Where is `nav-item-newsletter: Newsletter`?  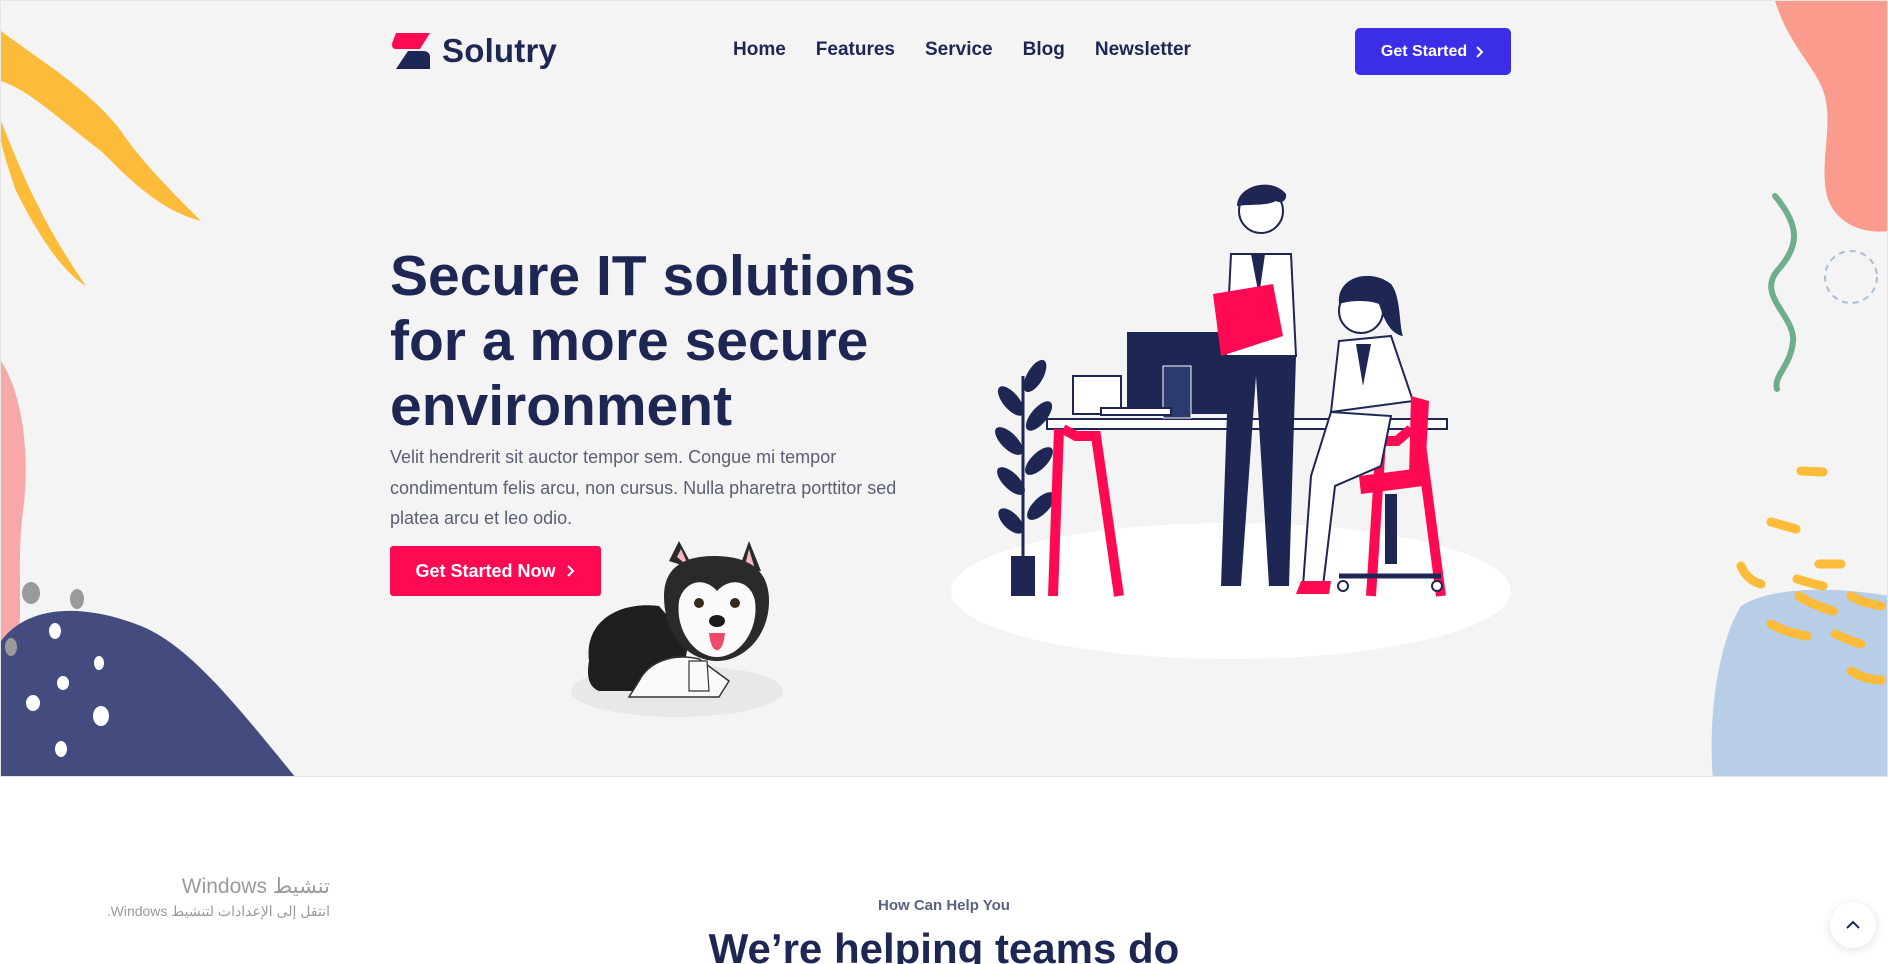 nav-item-newsletter: Newsletter is located at coordinates (1143, 50).